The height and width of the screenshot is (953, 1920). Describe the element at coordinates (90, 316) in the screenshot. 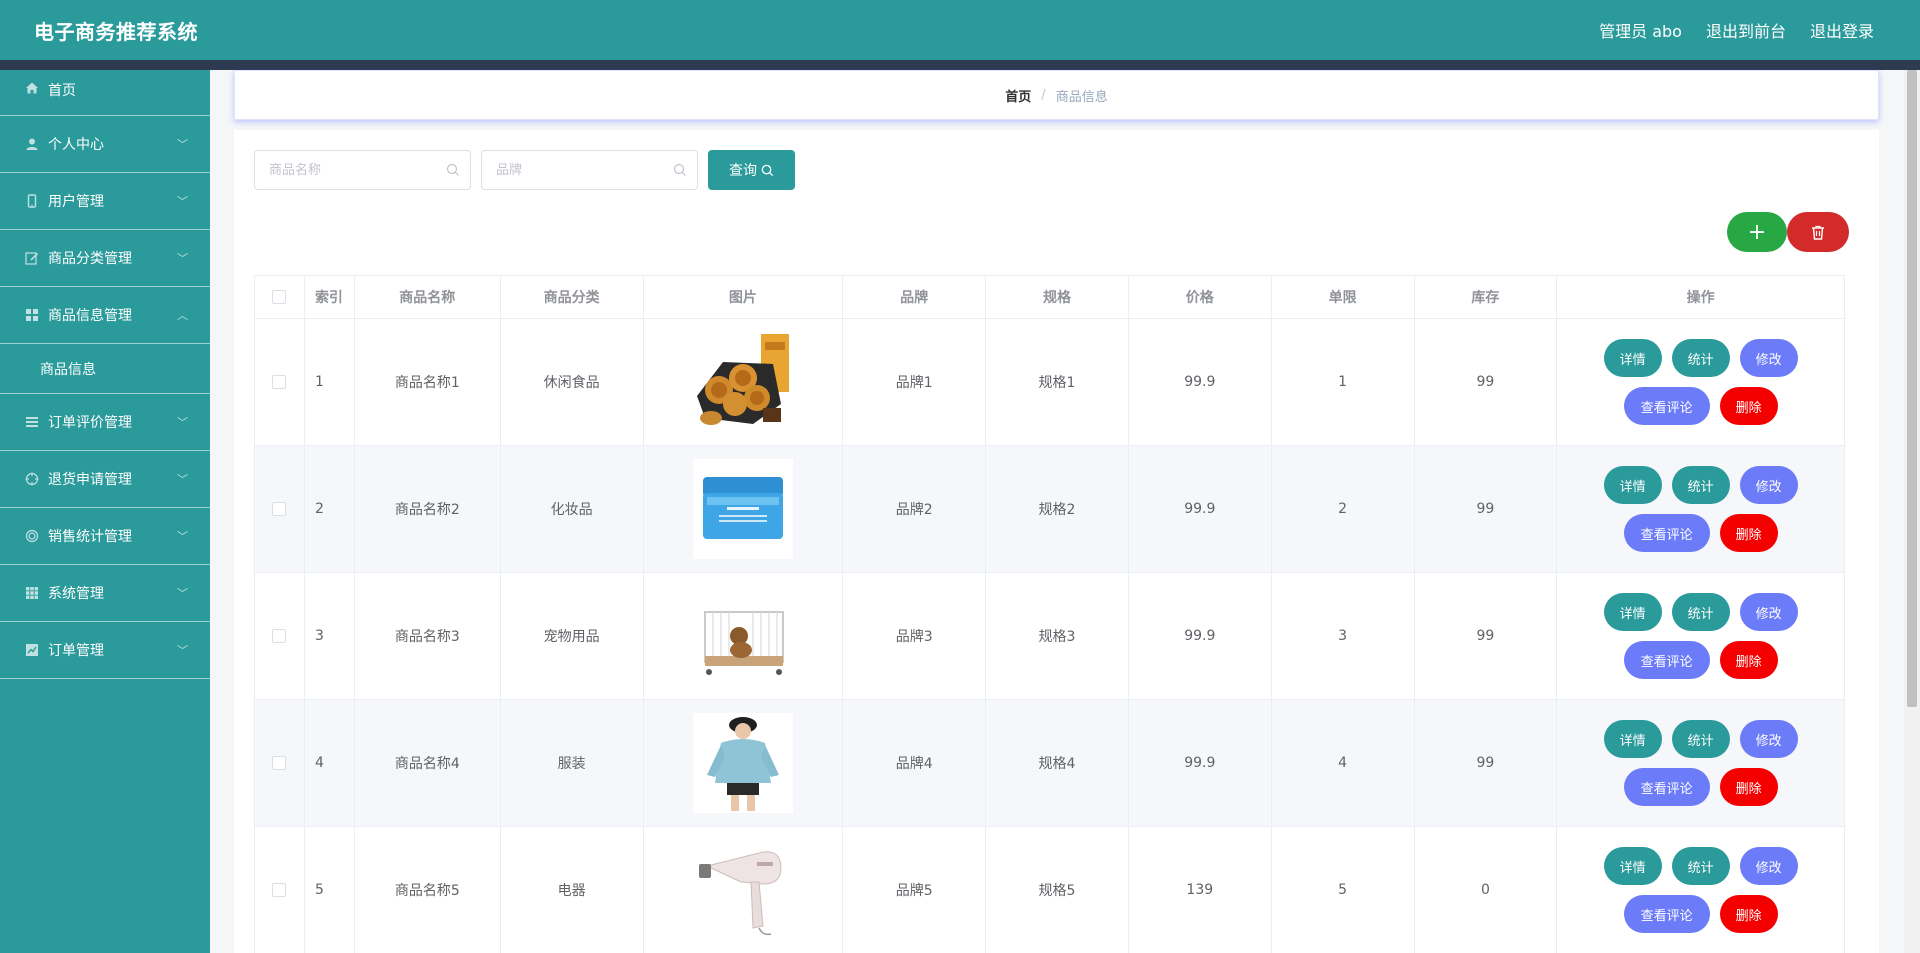

I see `sidebar-item-label: 商品信息管理` at that location.